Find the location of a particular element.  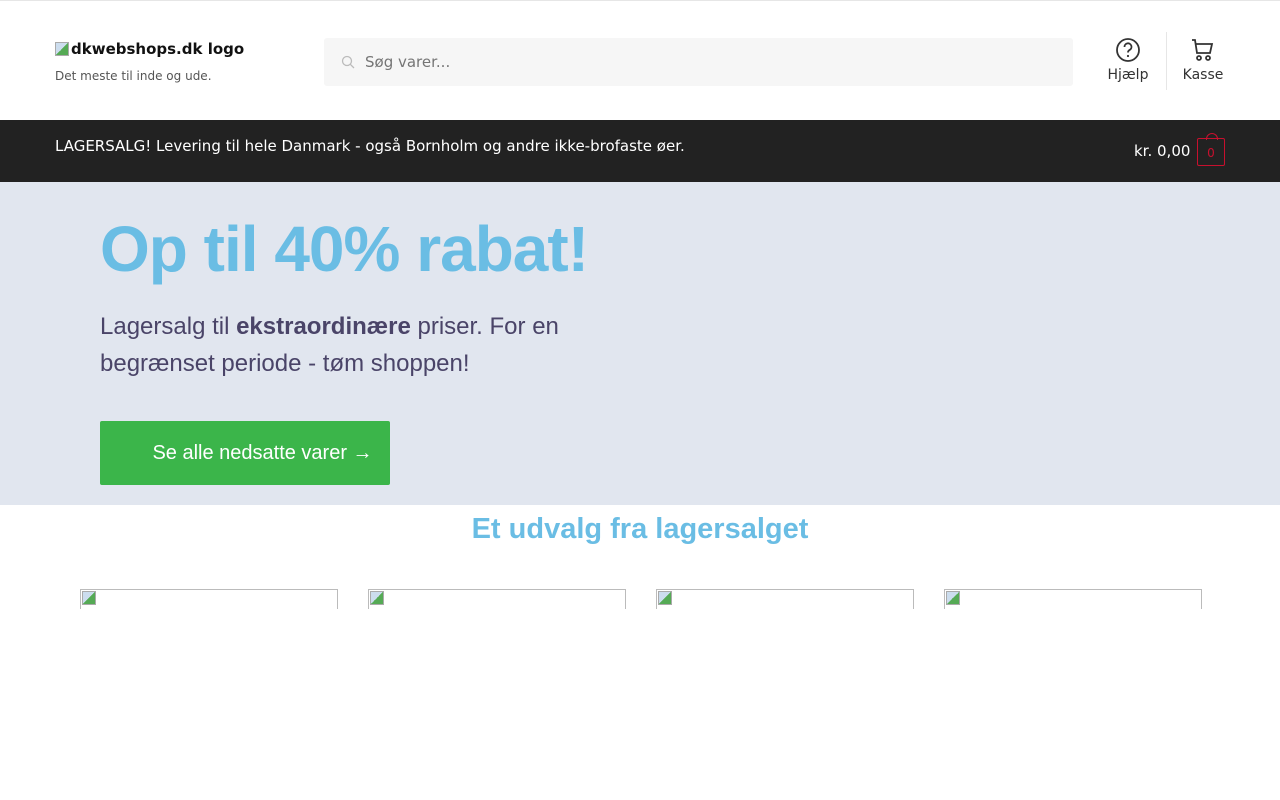

hero-text-bold: ekstraordinære is located at coordinates (323, 326).